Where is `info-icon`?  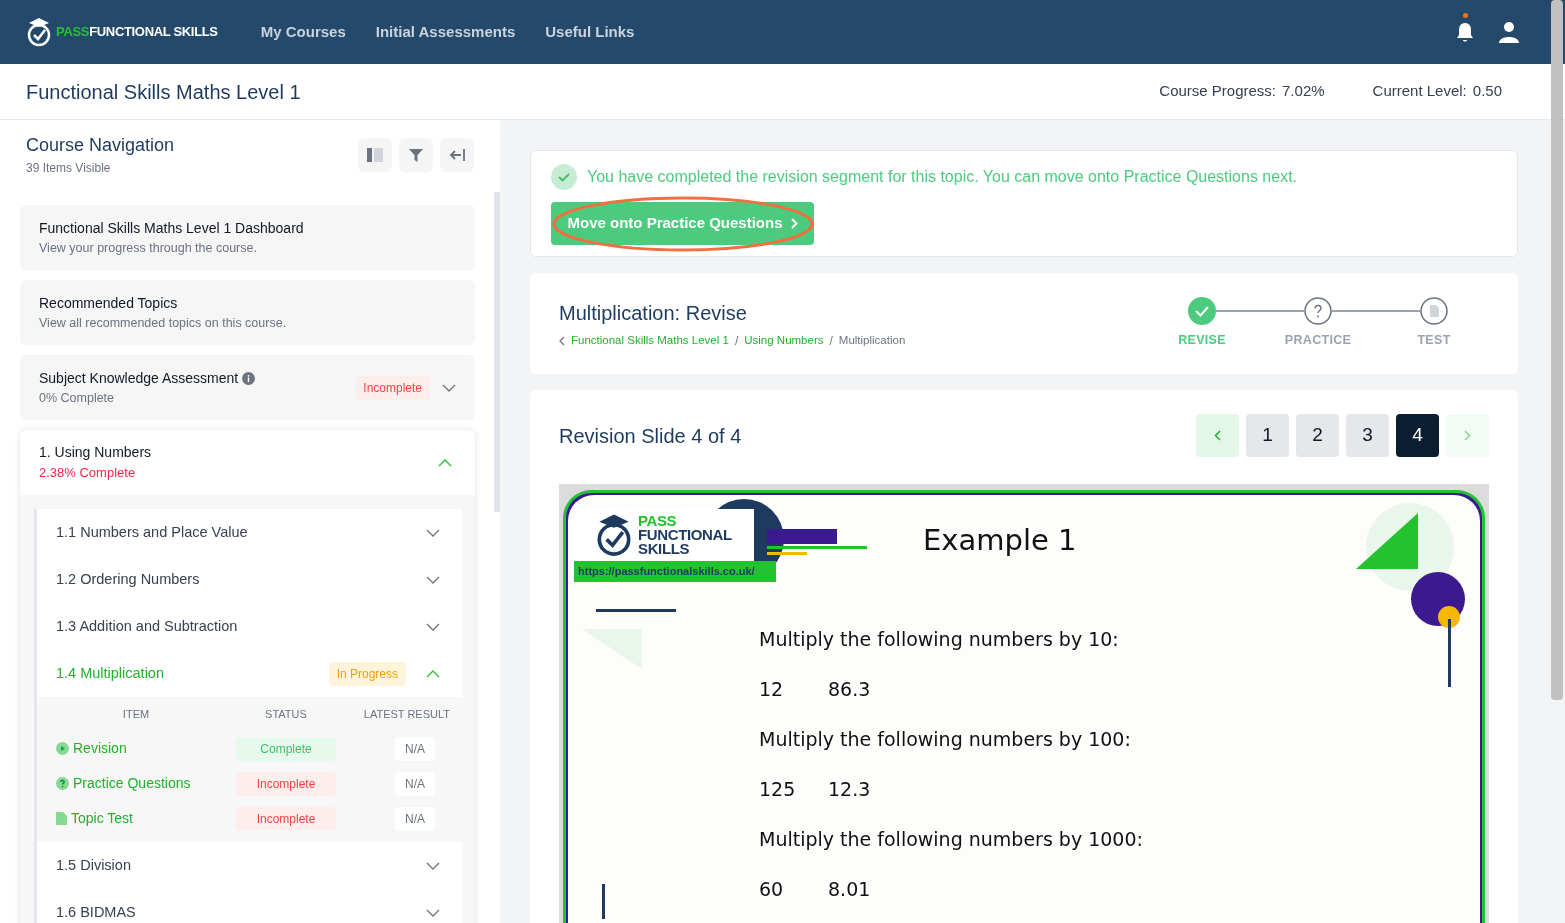
info-icon is located at coordinates (249, 378).